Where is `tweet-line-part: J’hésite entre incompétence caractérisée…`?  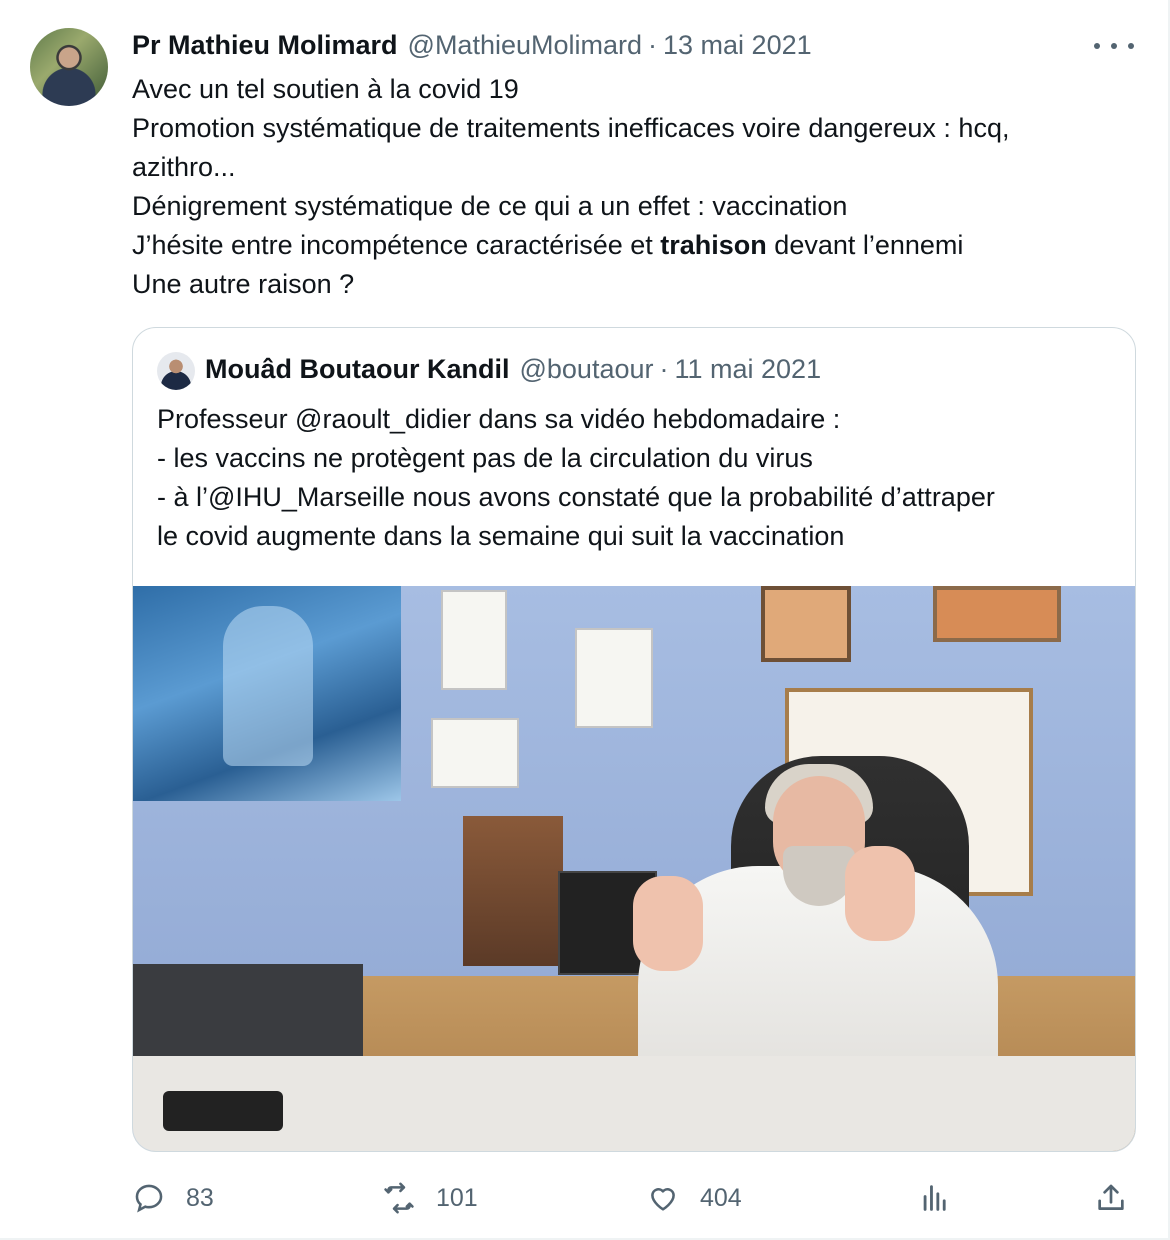 tweet-line-part: J’hésite entre incompétence caractérisée… is located at coordinates (396, 245).